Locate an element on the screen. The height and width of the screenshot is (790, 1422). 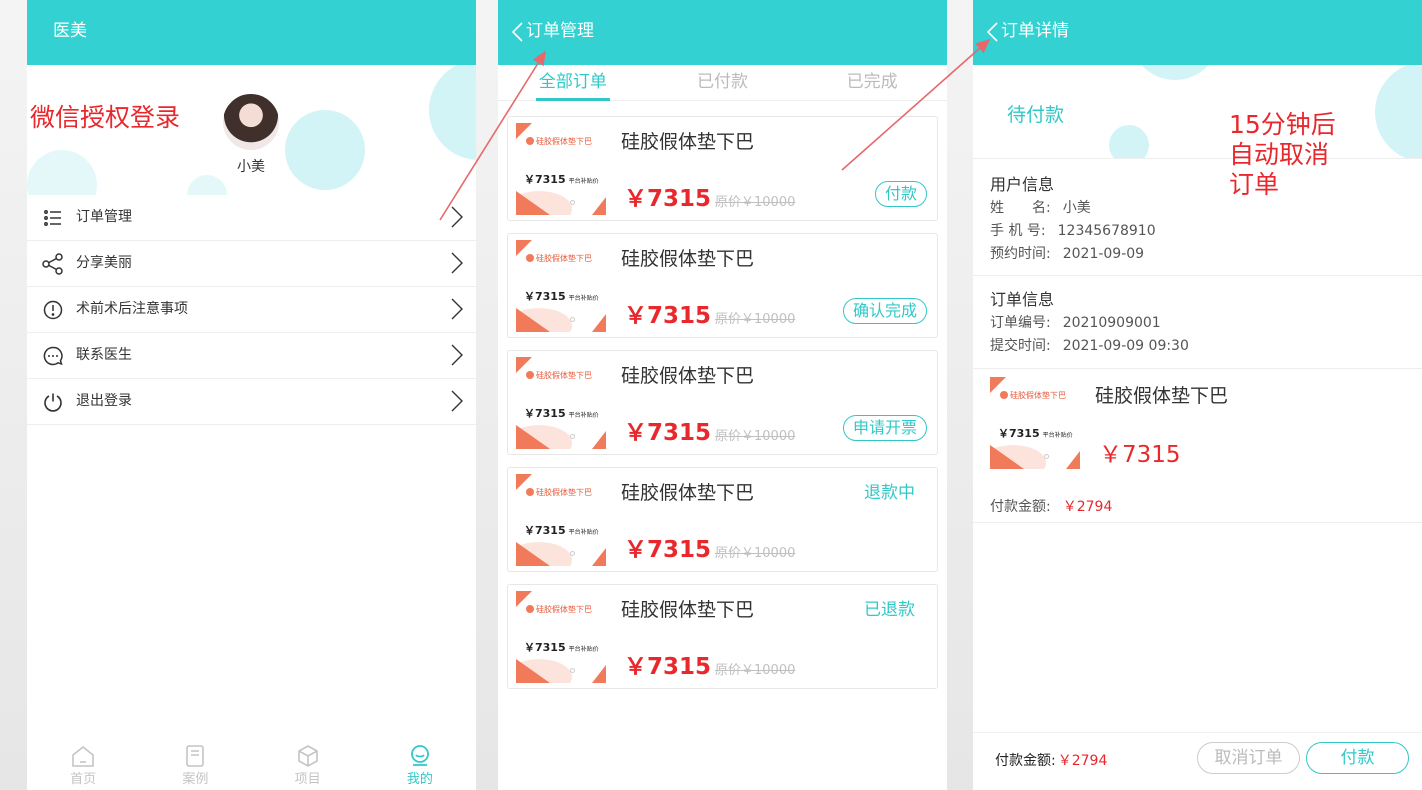
submit-time-label: 提交时间: is located at coordinates (1020, 346).